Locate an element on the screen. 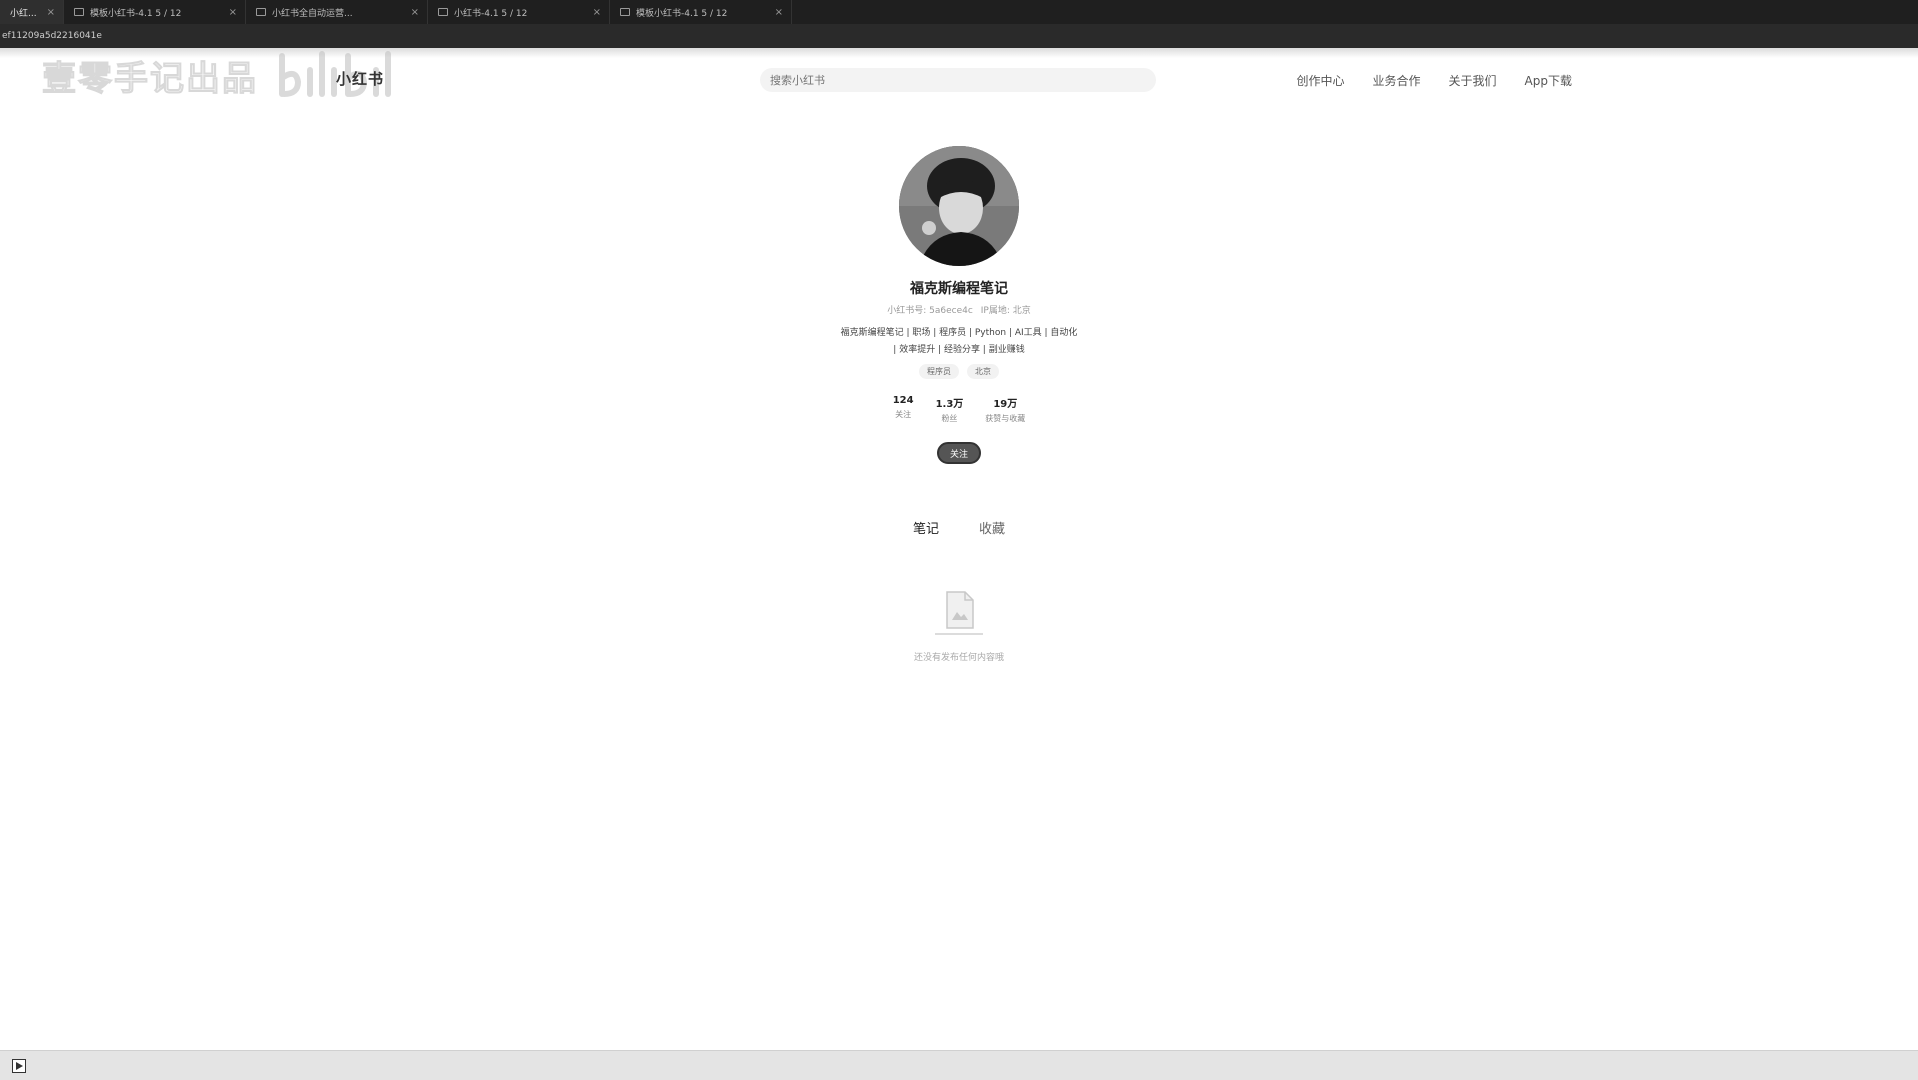 This screenshot has height=1080, width=1918. empty-state: 还没有发布任何内容哦 is located at coordinates (959, 626).